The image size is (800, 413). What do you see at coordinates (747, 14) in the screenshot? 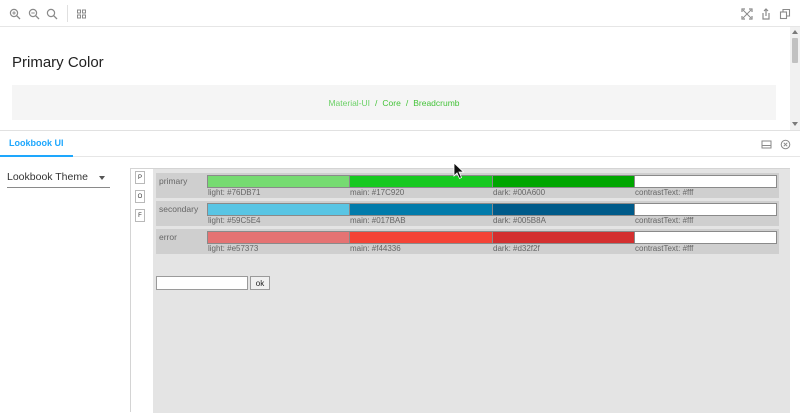
I see `fullscreen-icon` at bounding box center [747, 14].